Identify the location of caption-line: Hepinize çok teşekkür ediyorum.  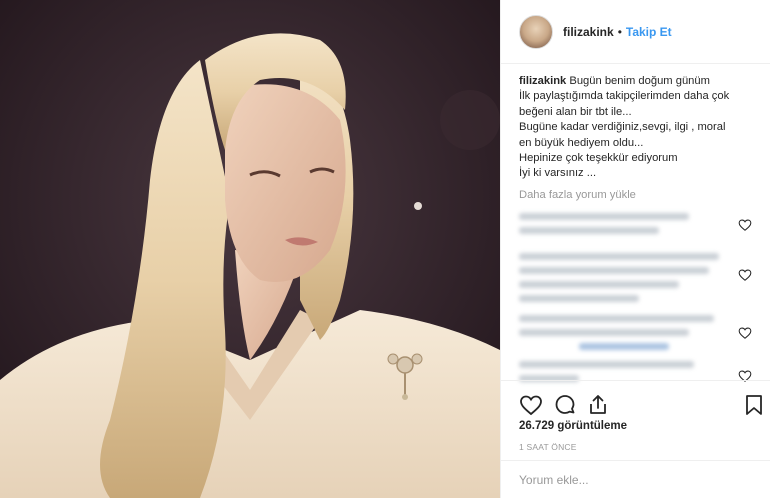
(598, 158).